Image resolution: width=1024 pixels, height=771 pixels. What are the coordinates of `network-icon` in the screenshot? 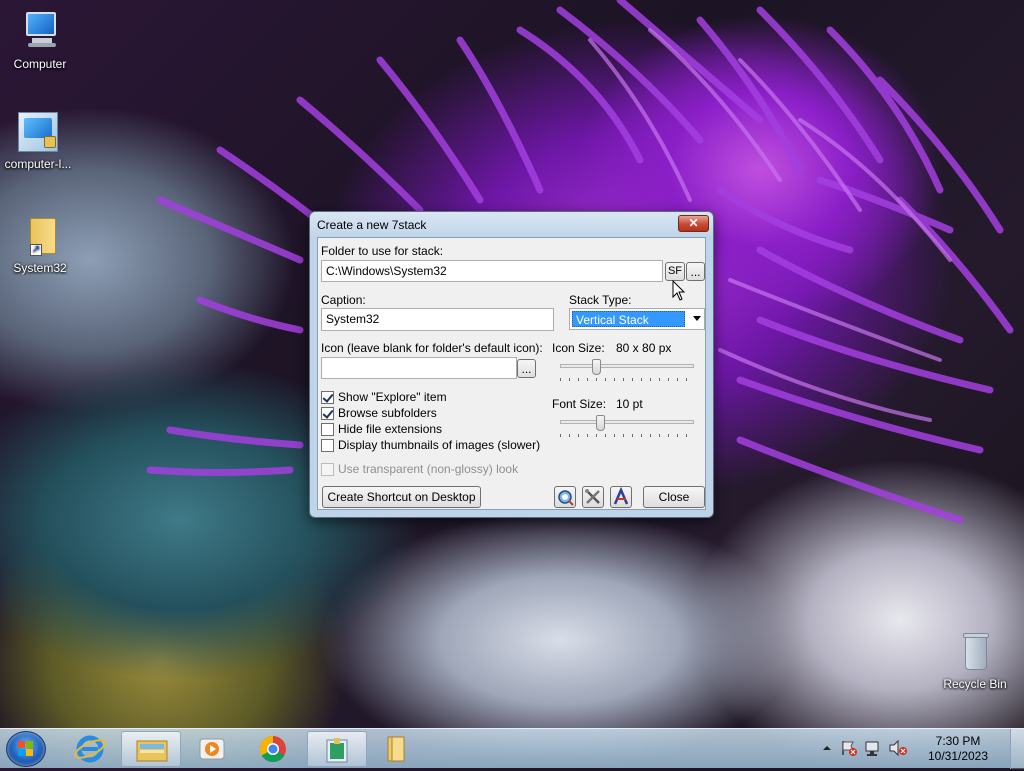 It's located at (873, 748).